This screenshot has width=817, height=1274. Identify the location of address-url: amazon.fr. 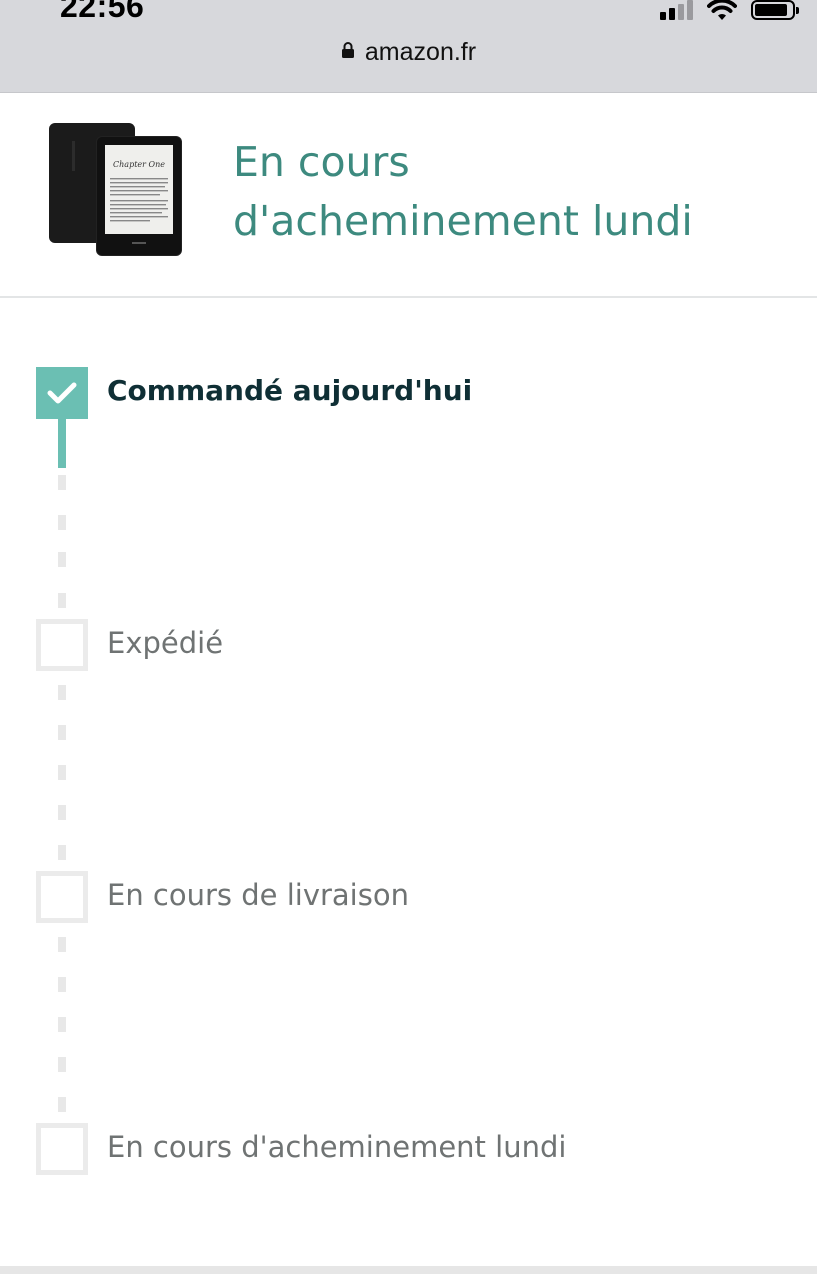
(420, 52).